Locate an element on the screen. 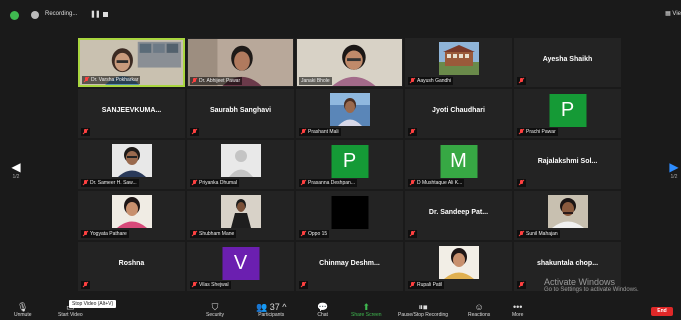 This screenshot has width=681, height=320. participant-name-bar: Vilas Shejwal is located at coordinates (210, 285).